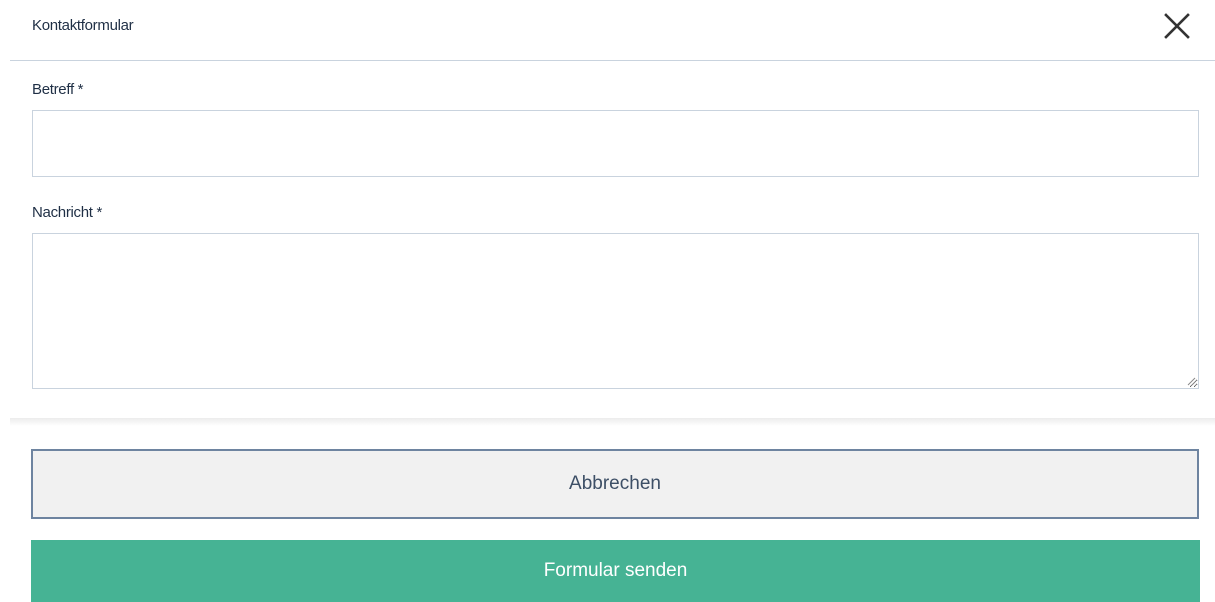  Describe the element at coordinates (612, 30) in the screenshot. I see `dialog-header: Kontaktformular` at that location.